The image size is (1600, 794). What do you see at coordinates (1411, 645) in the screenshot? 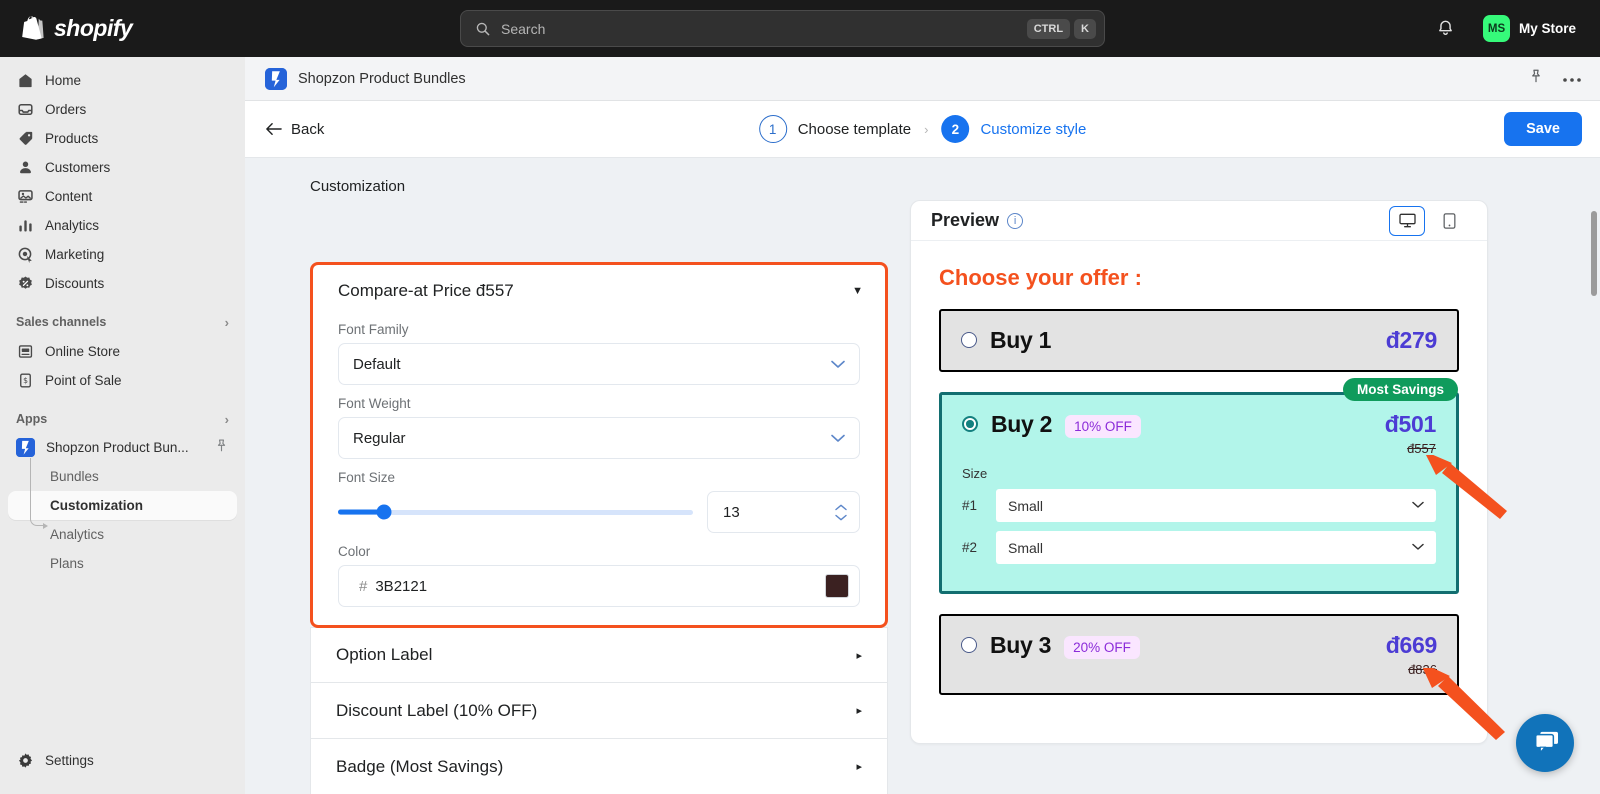
I see `offer-price: đ669` at bounding box center [1411, 645].